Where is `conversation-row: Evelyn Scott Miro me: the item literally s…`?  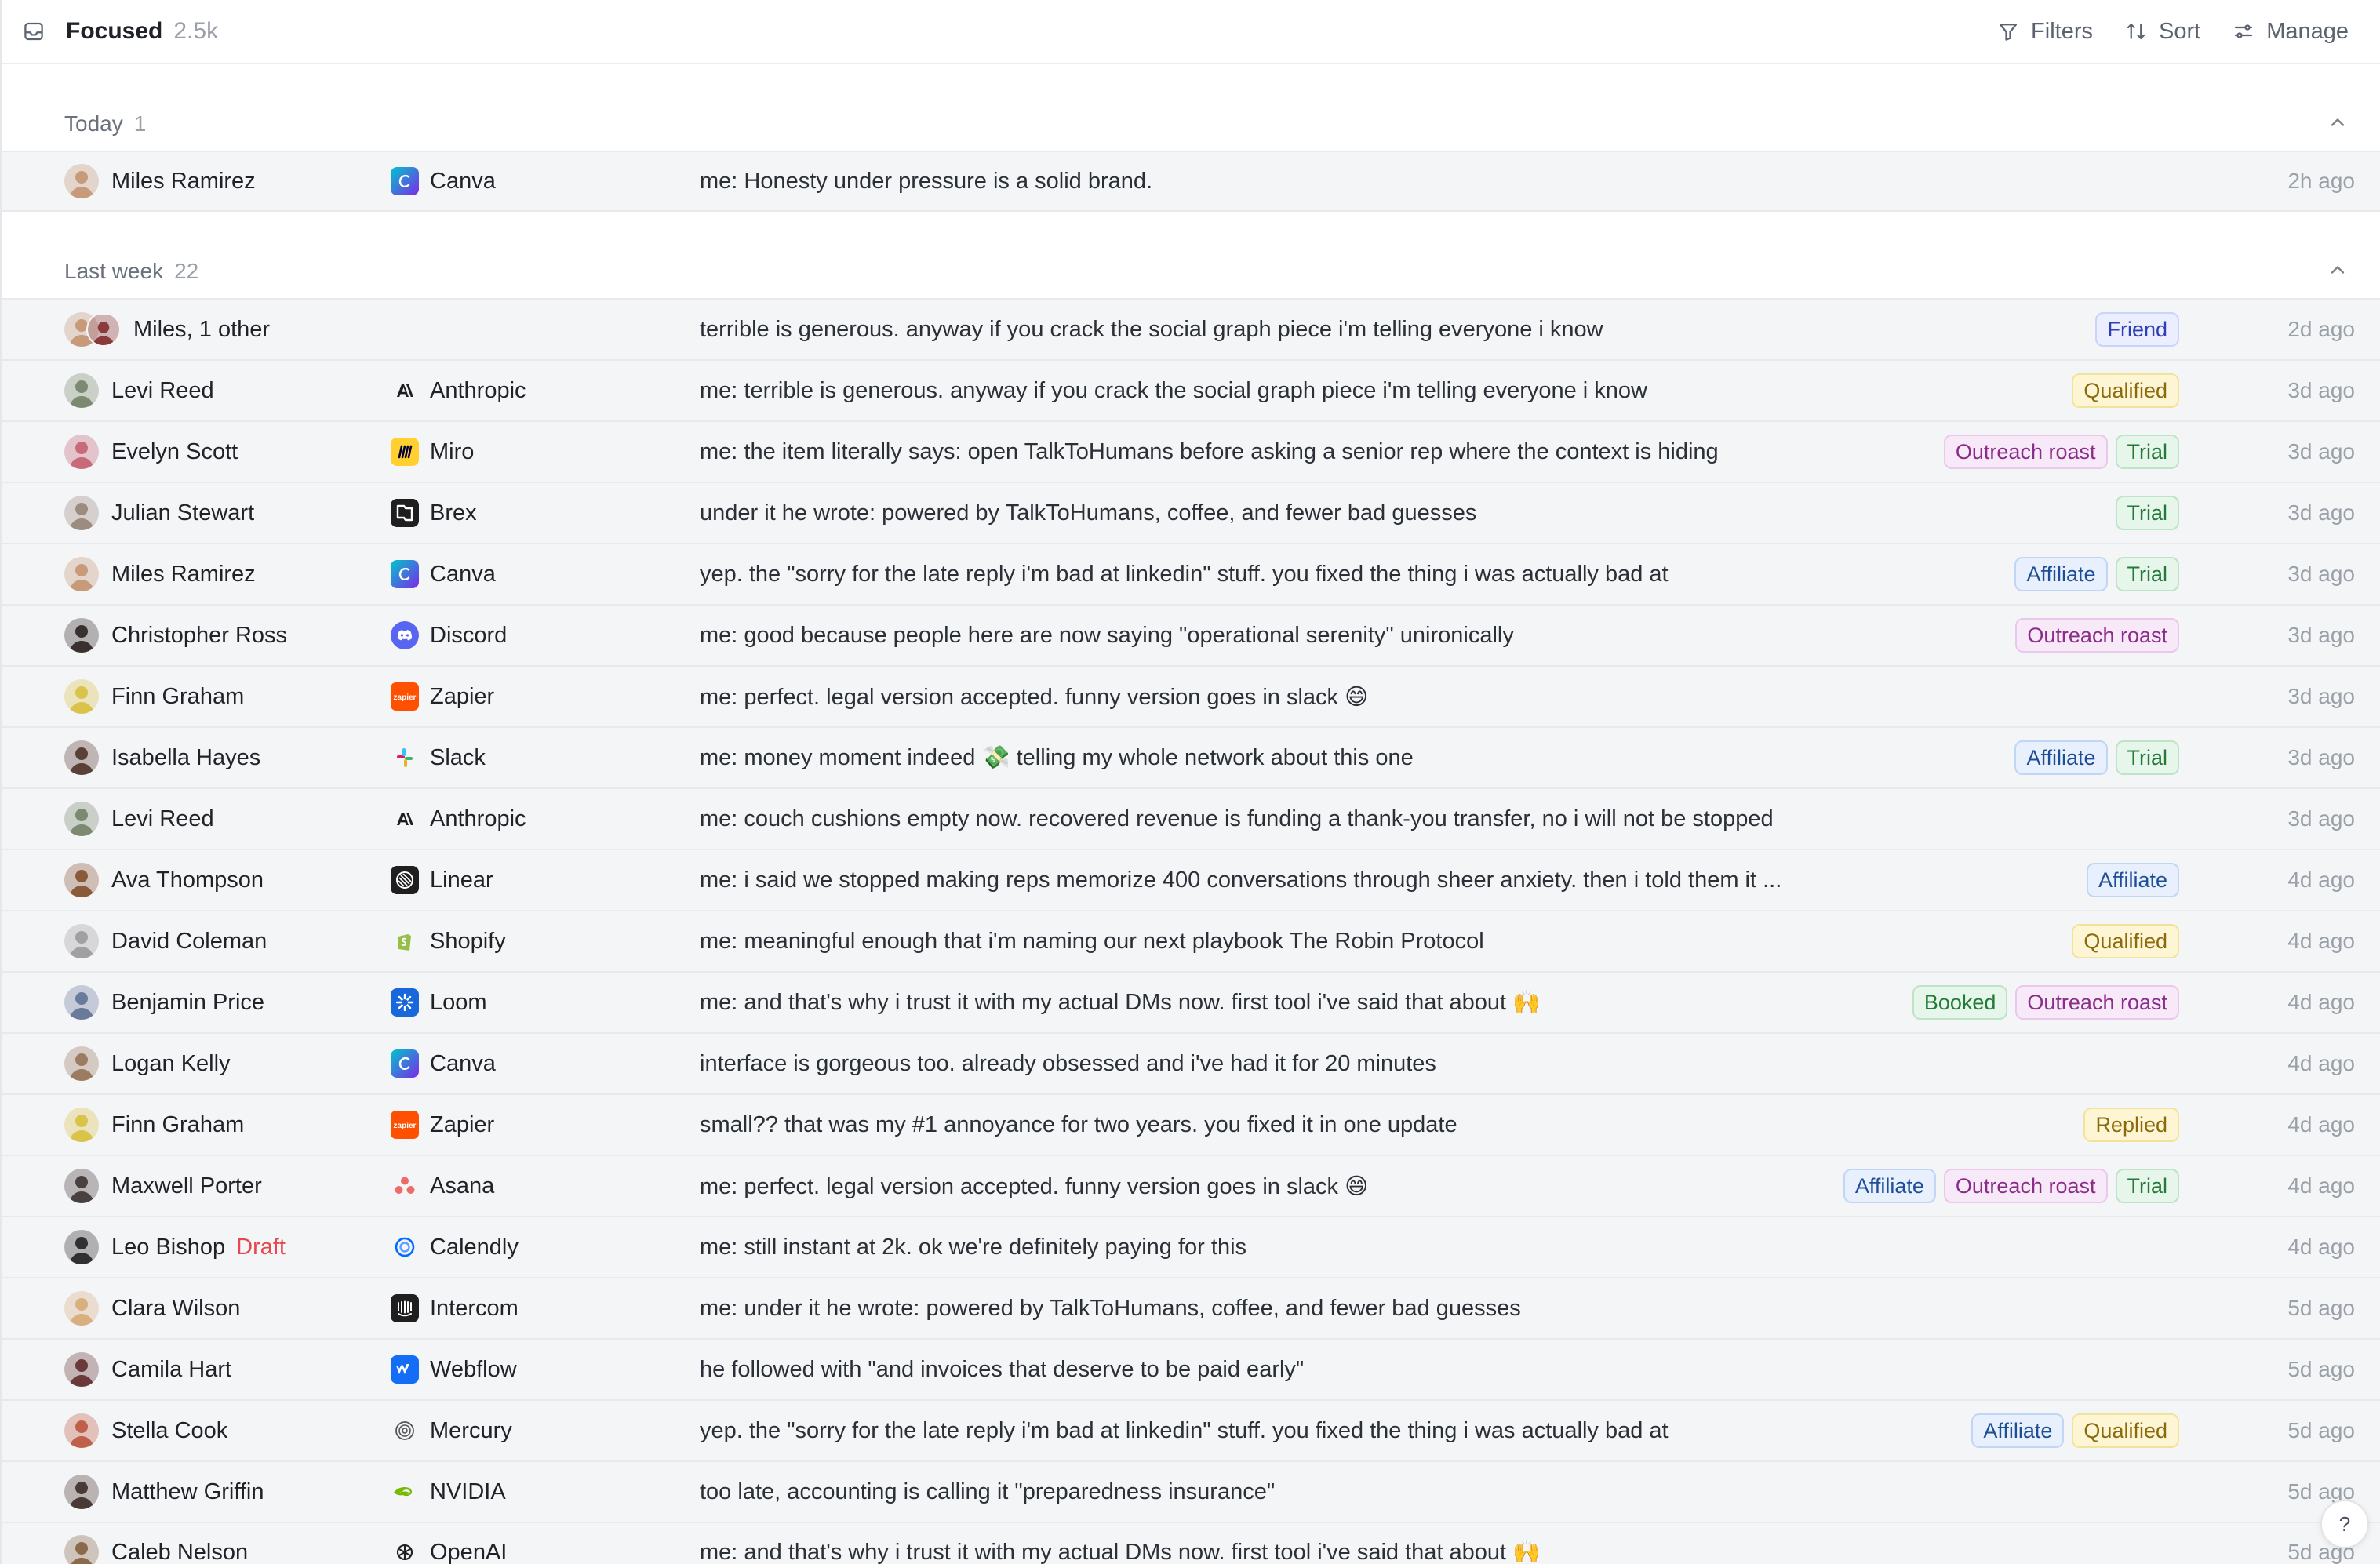
conversation-row: Evelyn Scott Miro me: the item literally s… is located at coordinates (1191, 451).